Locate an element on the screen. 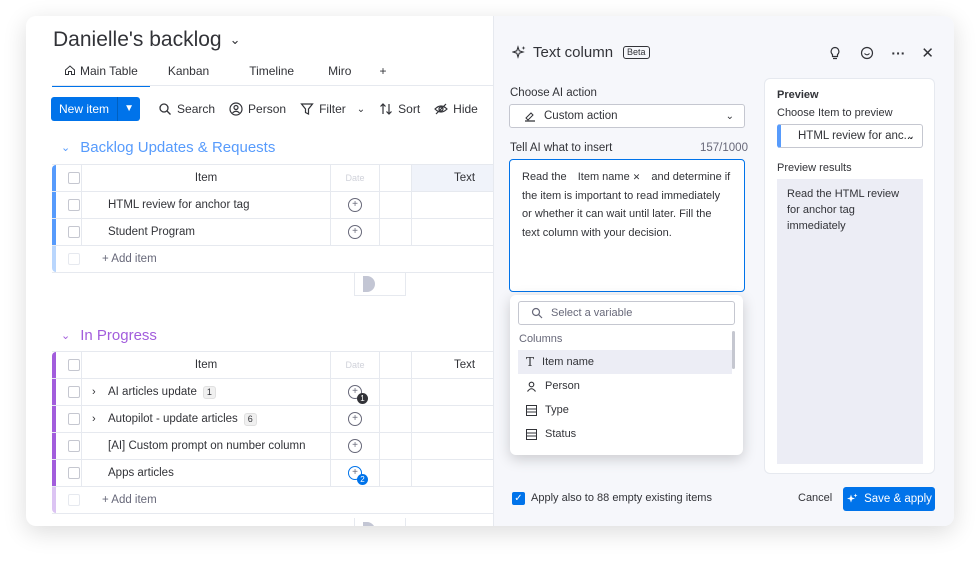  tab-timeline: Timeline is located at coordinates (271, 75).